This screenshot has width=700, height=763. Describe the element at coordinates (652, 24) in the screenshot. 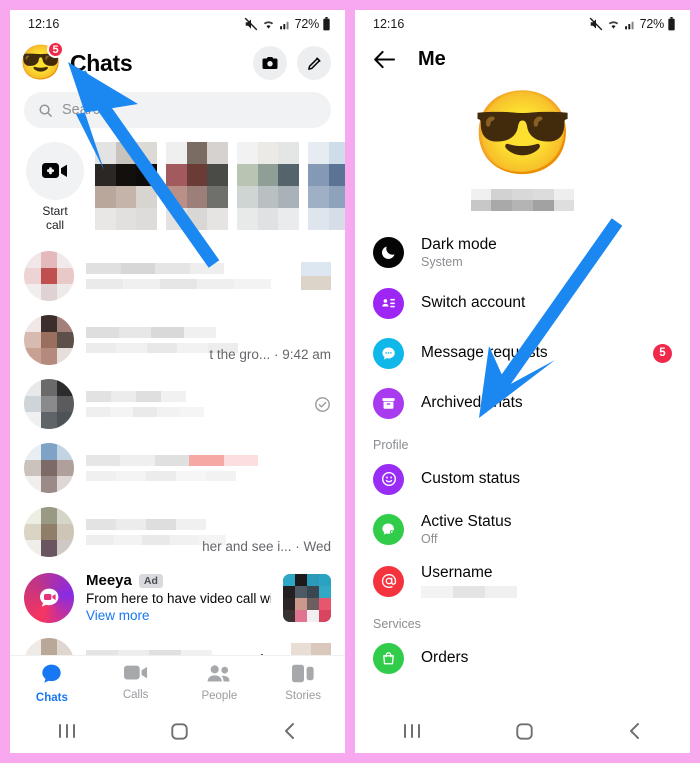

I see `battery-percent: 72%` at that location.